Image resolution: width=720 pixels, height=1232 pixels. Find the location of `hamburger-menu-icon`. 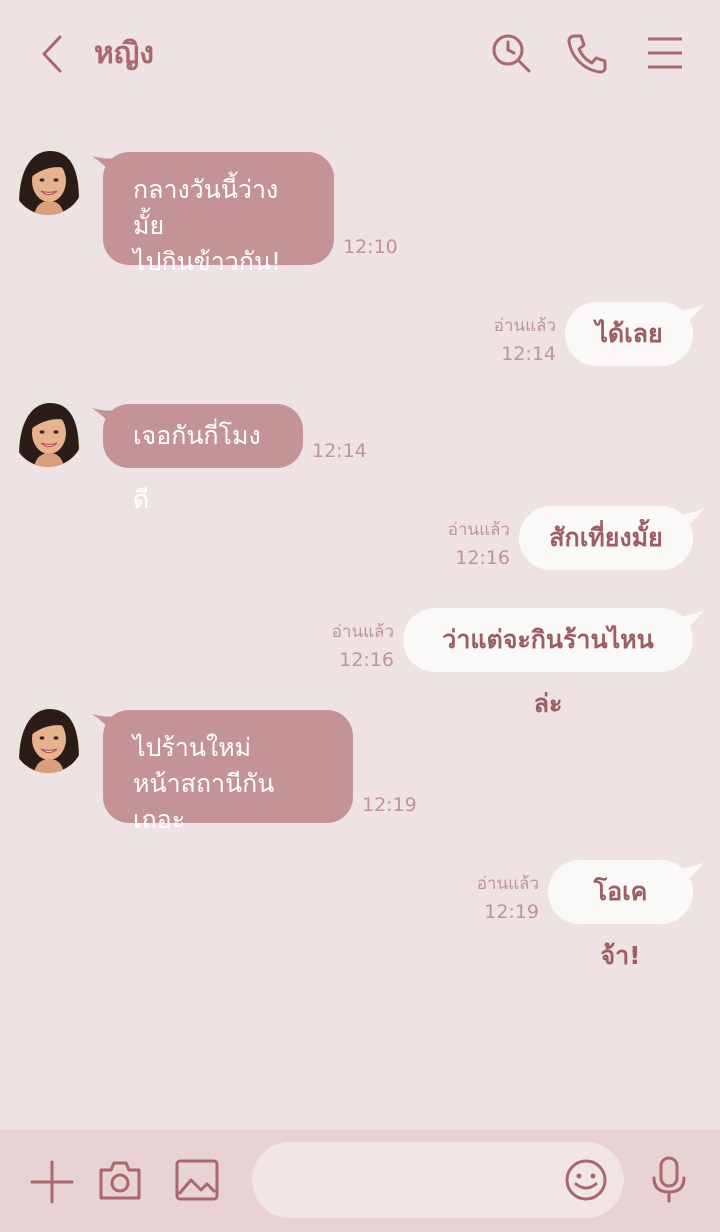

hamburger-menu-icon is located at coordinates (665, 53).